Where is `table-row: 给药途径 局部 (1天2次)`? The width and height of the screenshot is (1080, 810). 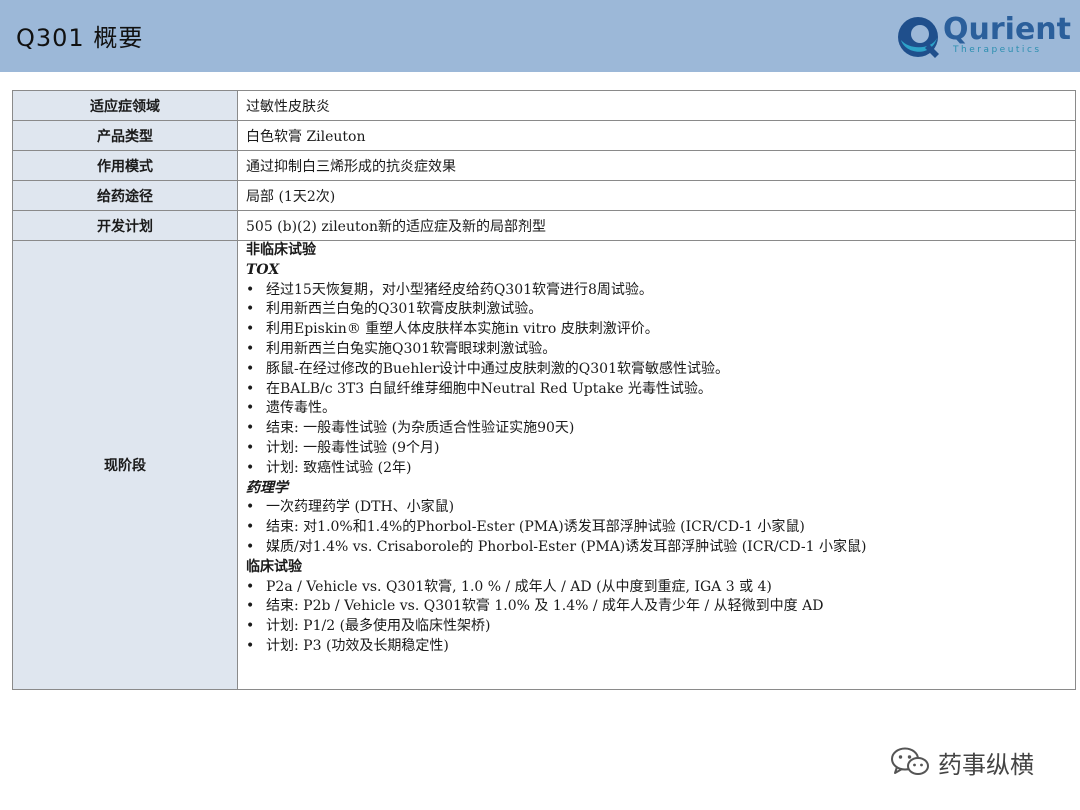 table-row: 给药途径 局部 (1天2次) is located at coordinates (544, 195).